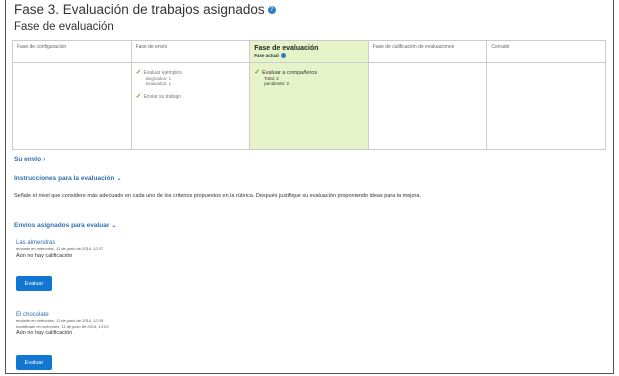 Image resolution: width=619 pixels, height=376 pixels. What do you see at coordinates (427, 52) in the screenshot?
I see `phase-header: Fase de calificación de evaluaciones` at bounding box center [427, 52].